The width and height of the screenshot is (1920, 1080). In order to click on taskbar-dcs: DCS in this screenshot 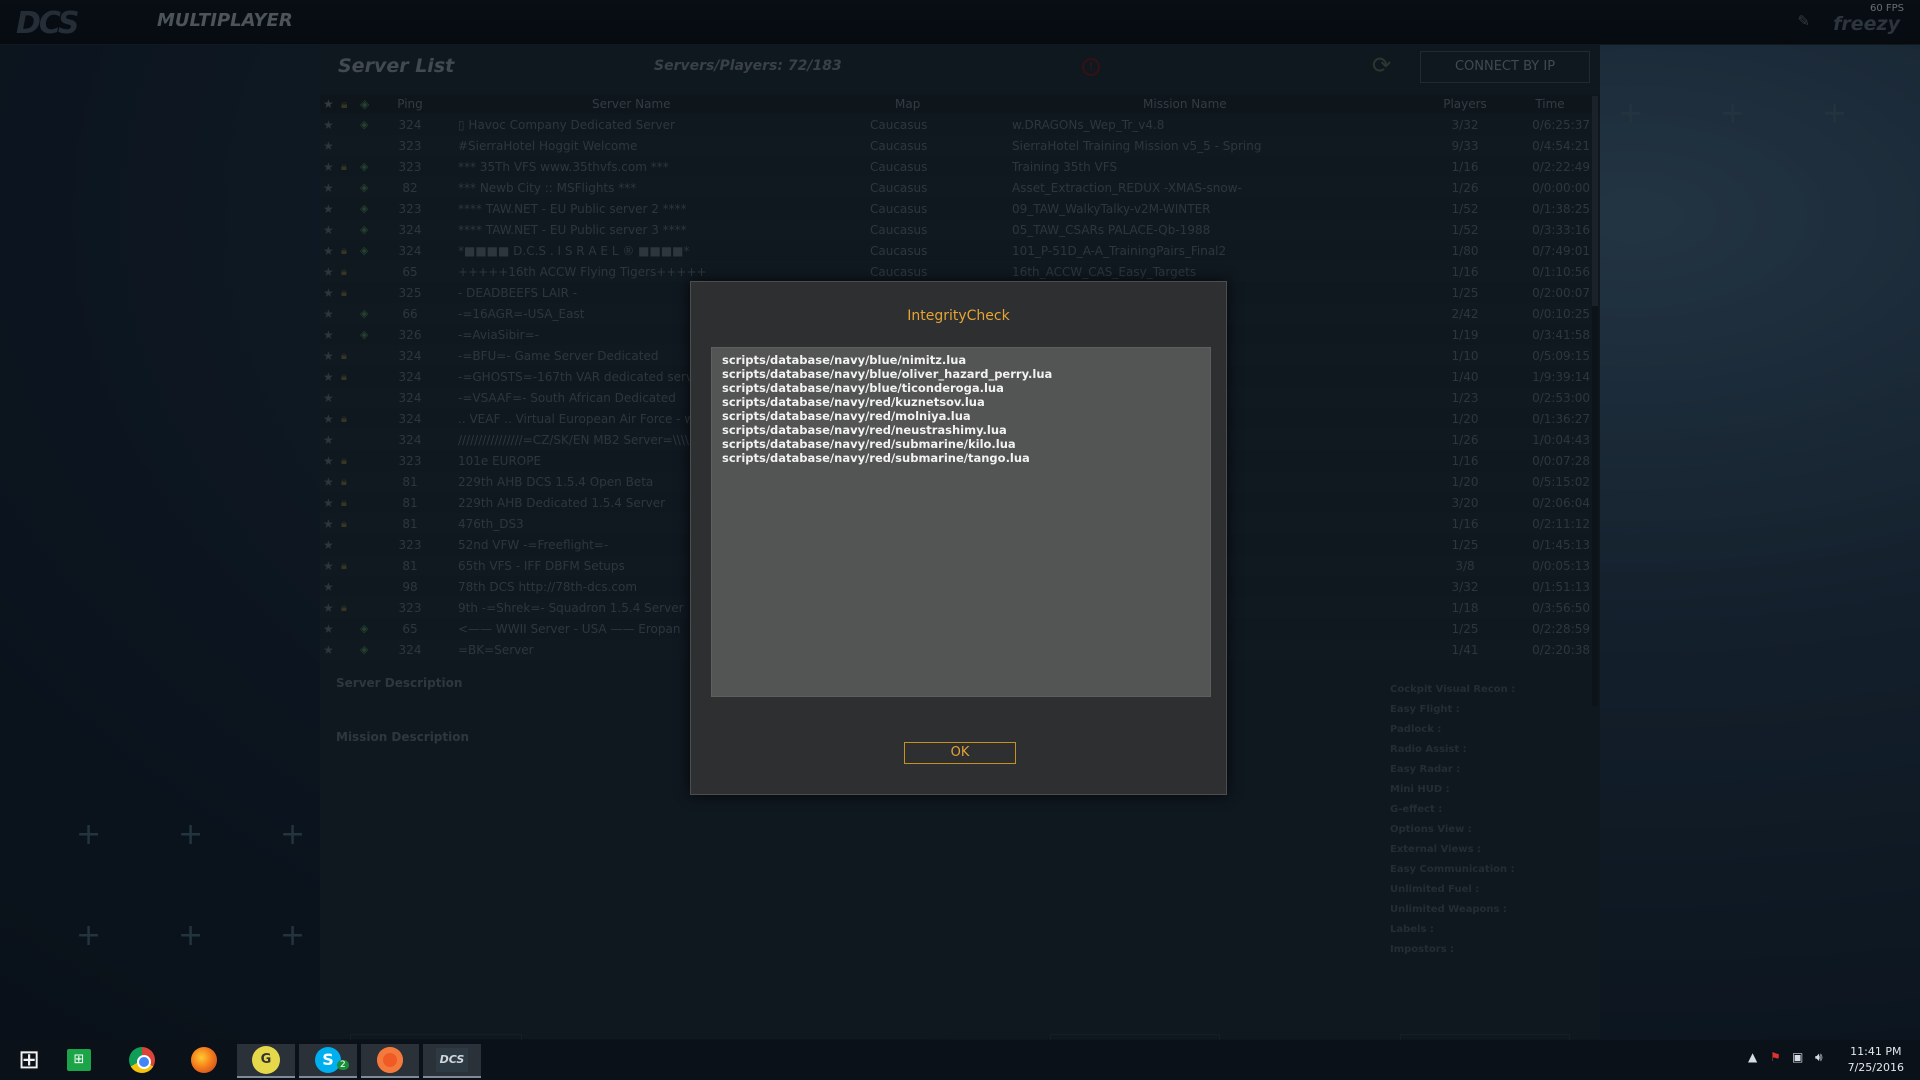, I will do `click(452, 1061)`.